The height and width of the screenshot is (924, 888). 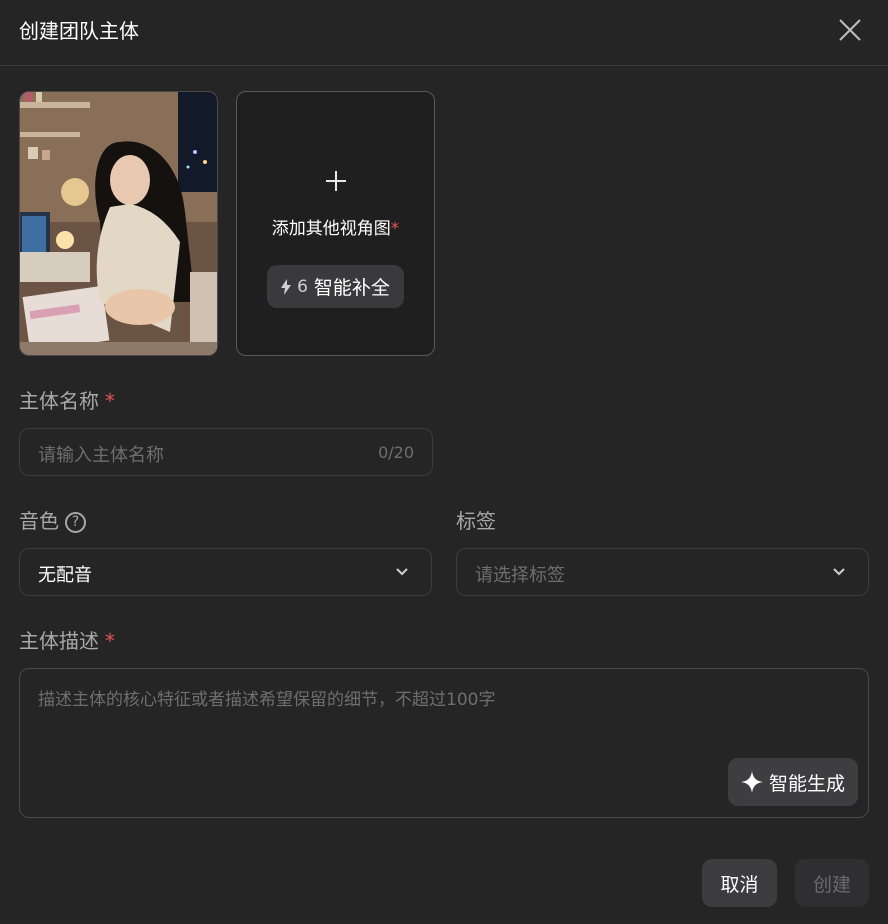 What do you see at coordinates (225, 572) in the screenshot?
I see `voice-select: 无配音` at bounding box center [225, 572].